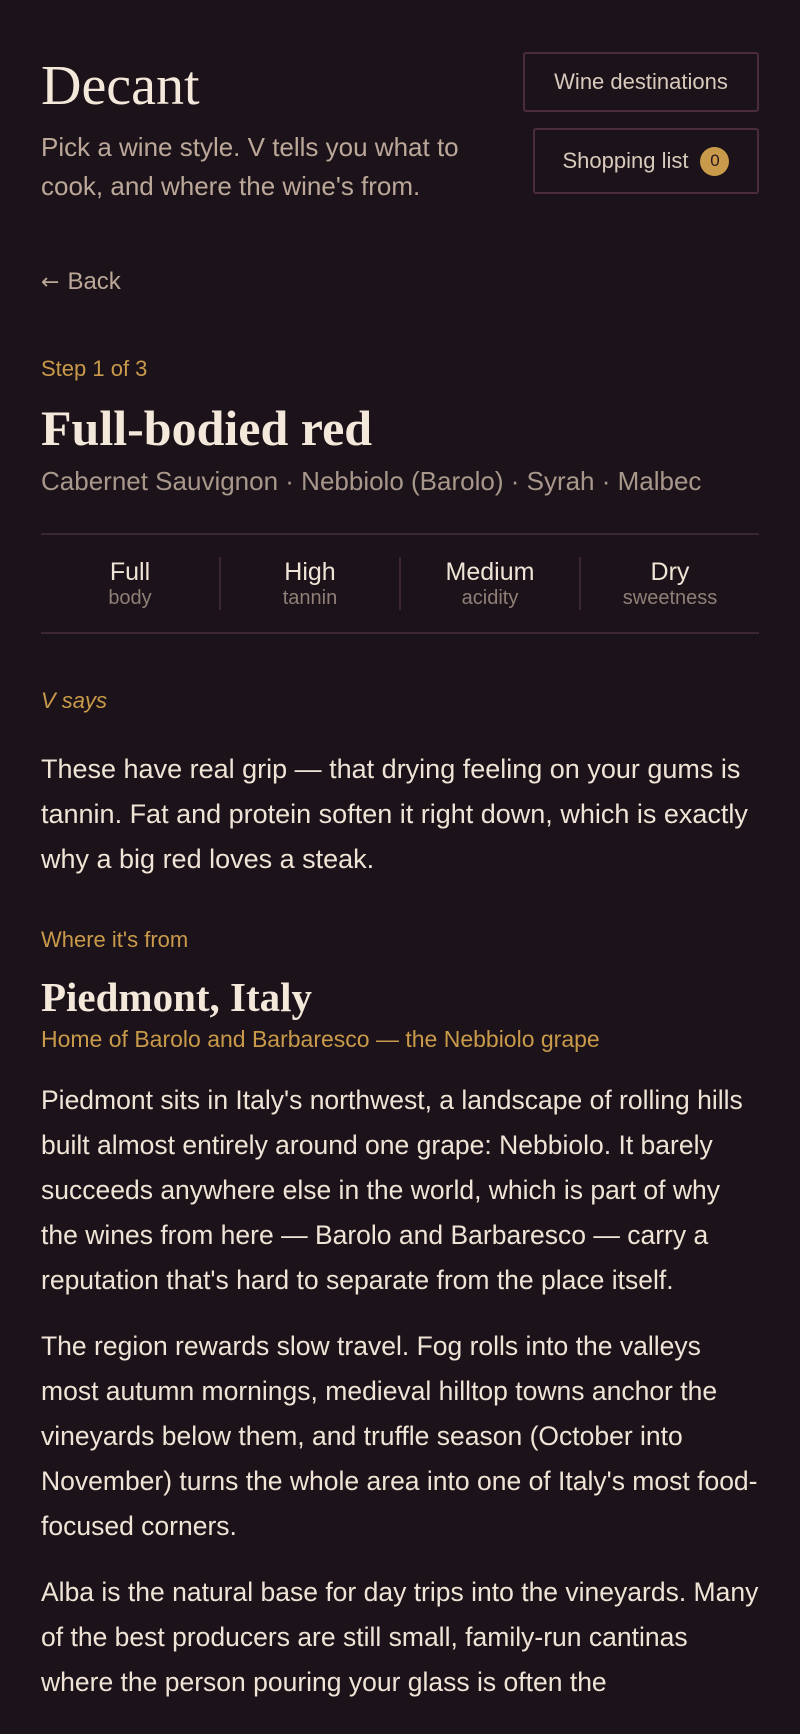  I want to click on region-name: Piedmont, Italy, so click(177, 997).